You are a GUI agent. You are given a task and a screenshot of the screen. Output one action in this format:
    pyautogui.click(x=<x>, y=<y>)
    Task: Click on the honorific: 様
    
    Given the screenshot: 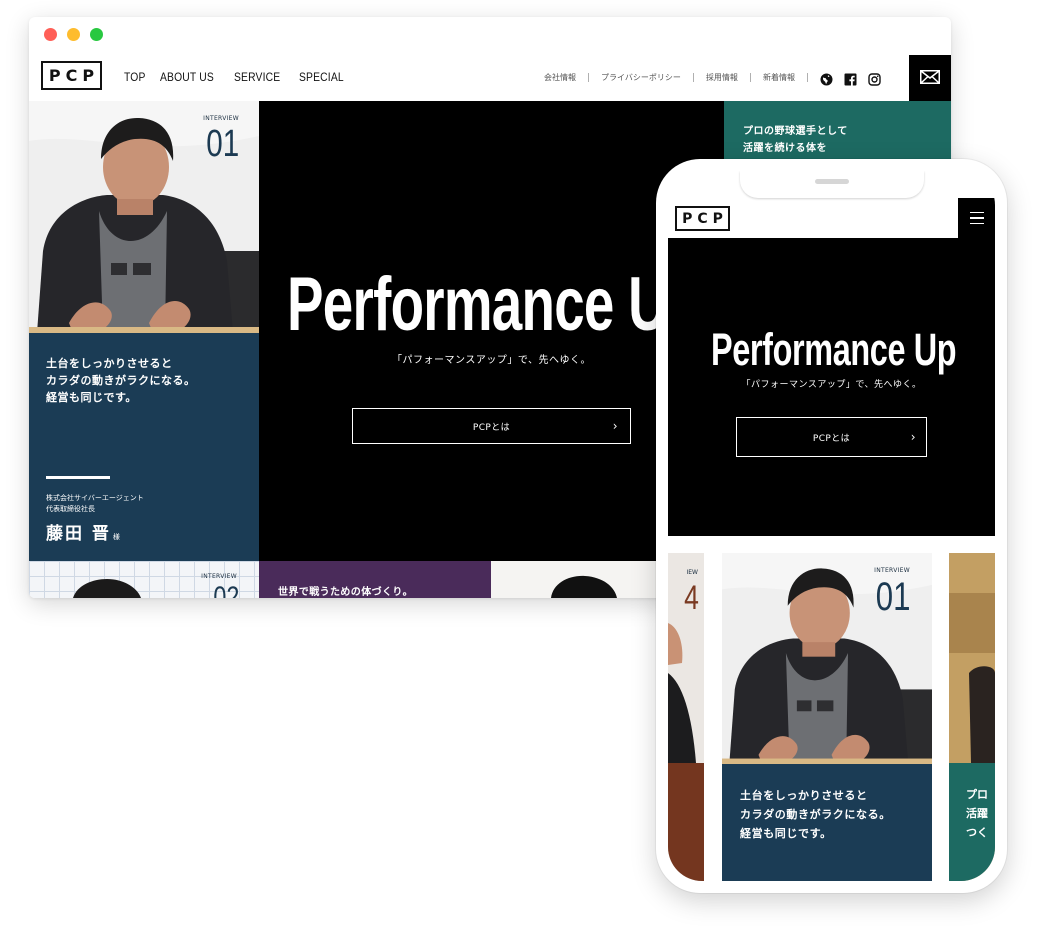 What is the action you would take?
    pyautogui.click(x=116, y=537)
    